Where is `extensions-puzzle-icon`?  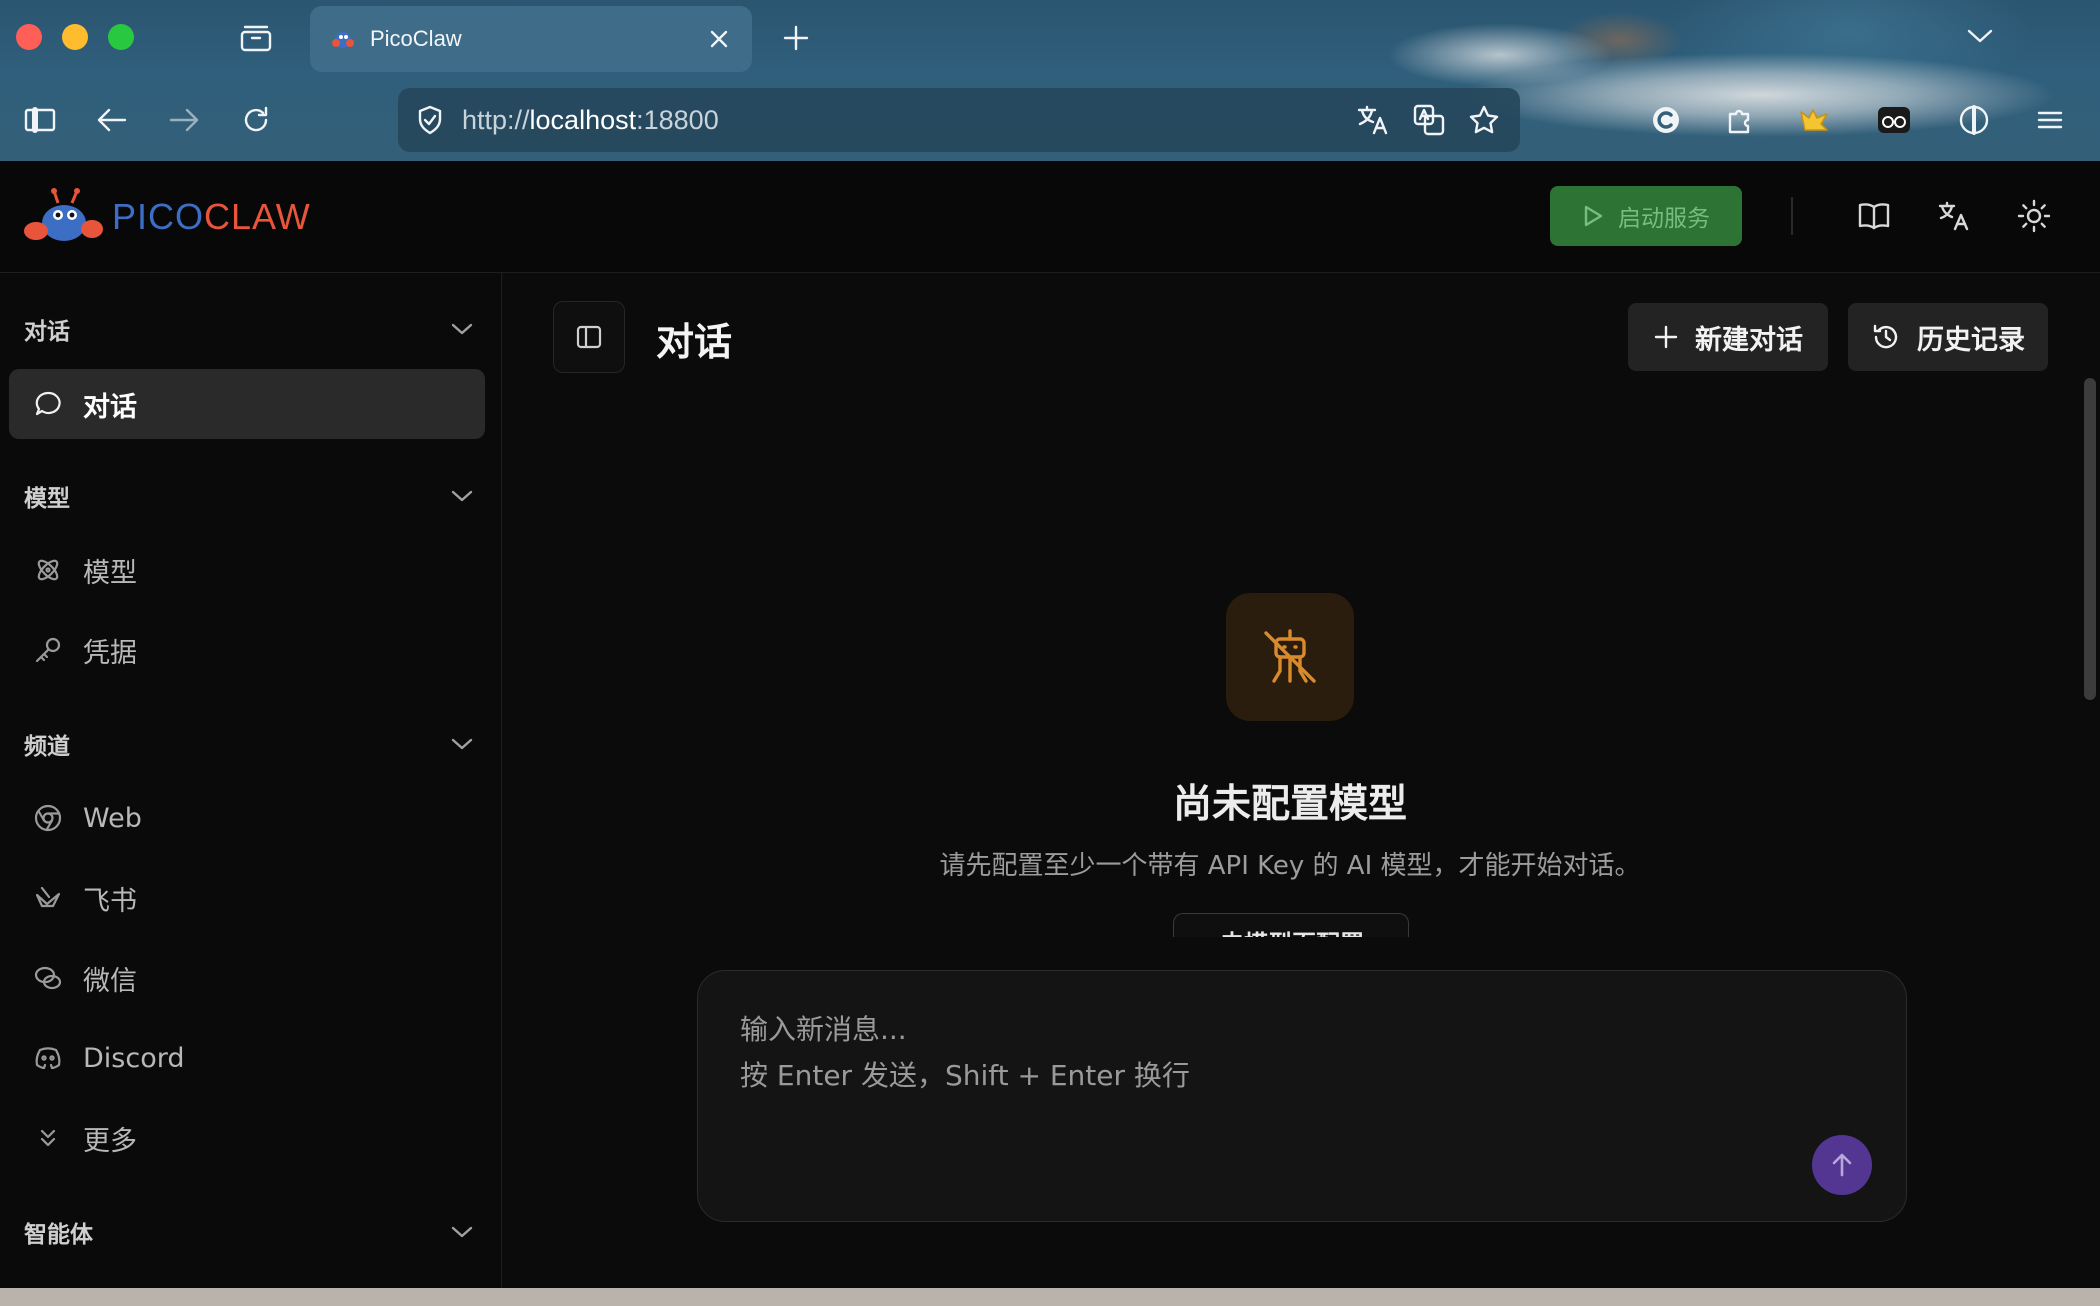
extensions-puzzle-icon is located at coordinates (1740, 120).